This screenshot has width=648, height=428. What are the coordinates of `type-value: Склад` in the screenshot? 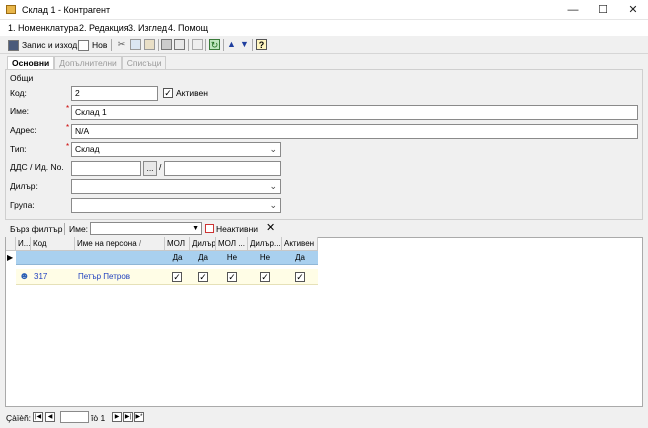 It's located at (87, 149).